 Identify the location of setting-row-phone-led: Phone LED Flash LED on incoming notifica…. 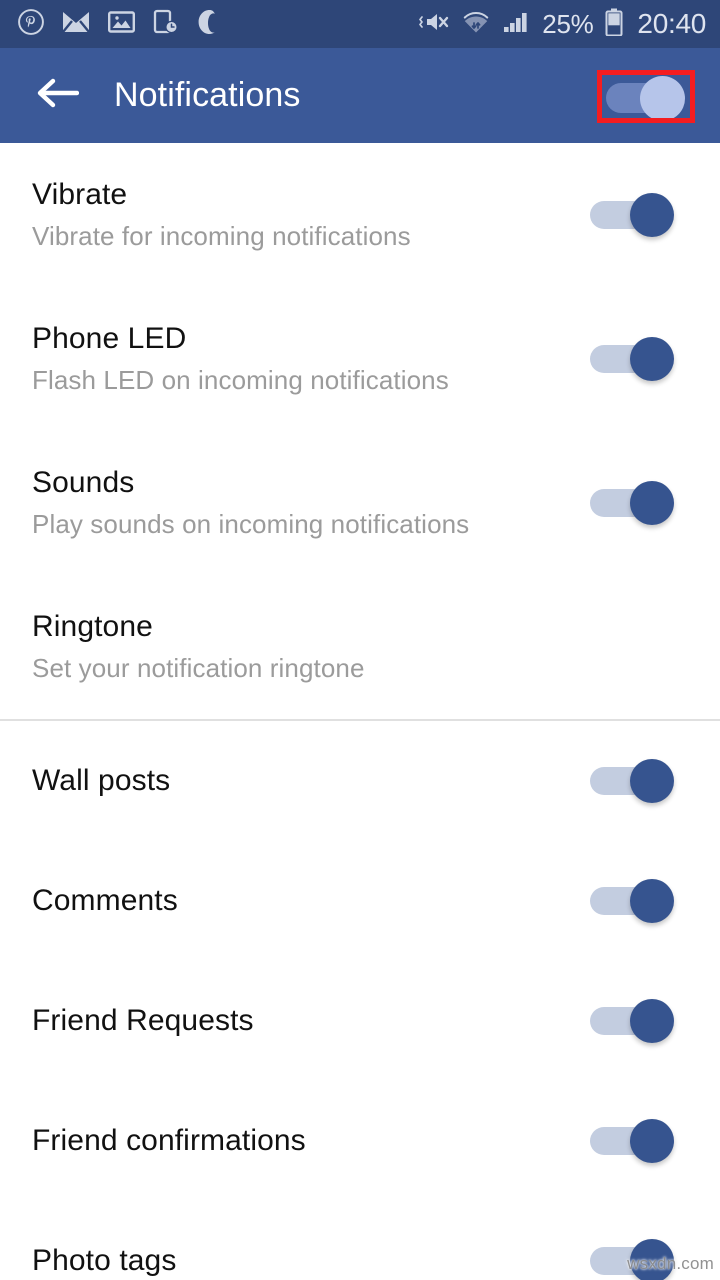
(360, 359).